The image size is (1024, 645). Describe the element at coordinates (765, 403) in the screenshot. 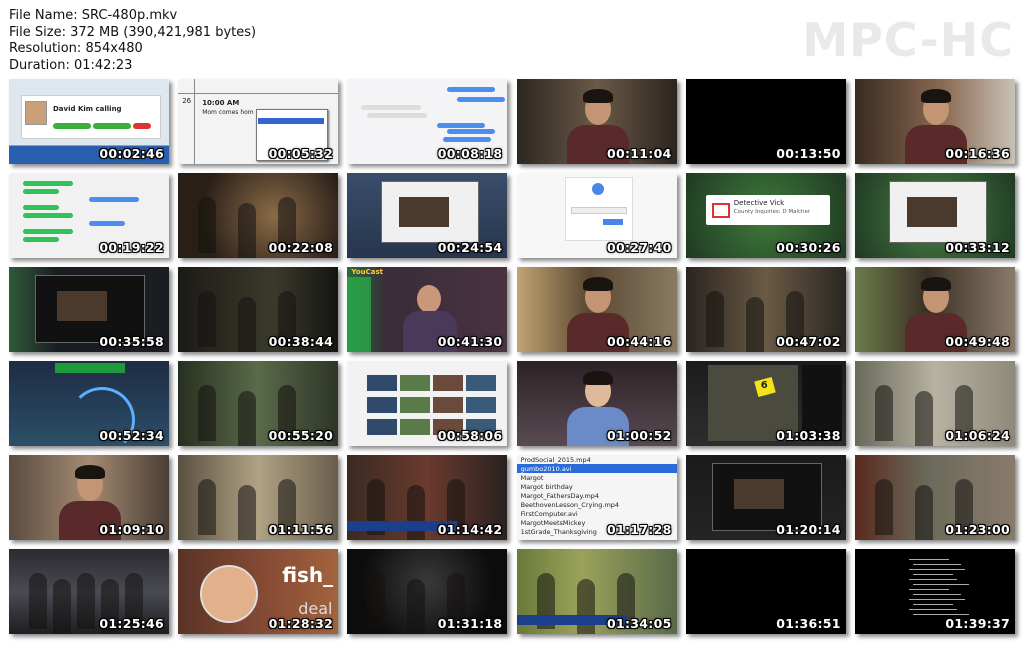

I see `thumbnail: 6 01:03:38` at that location.